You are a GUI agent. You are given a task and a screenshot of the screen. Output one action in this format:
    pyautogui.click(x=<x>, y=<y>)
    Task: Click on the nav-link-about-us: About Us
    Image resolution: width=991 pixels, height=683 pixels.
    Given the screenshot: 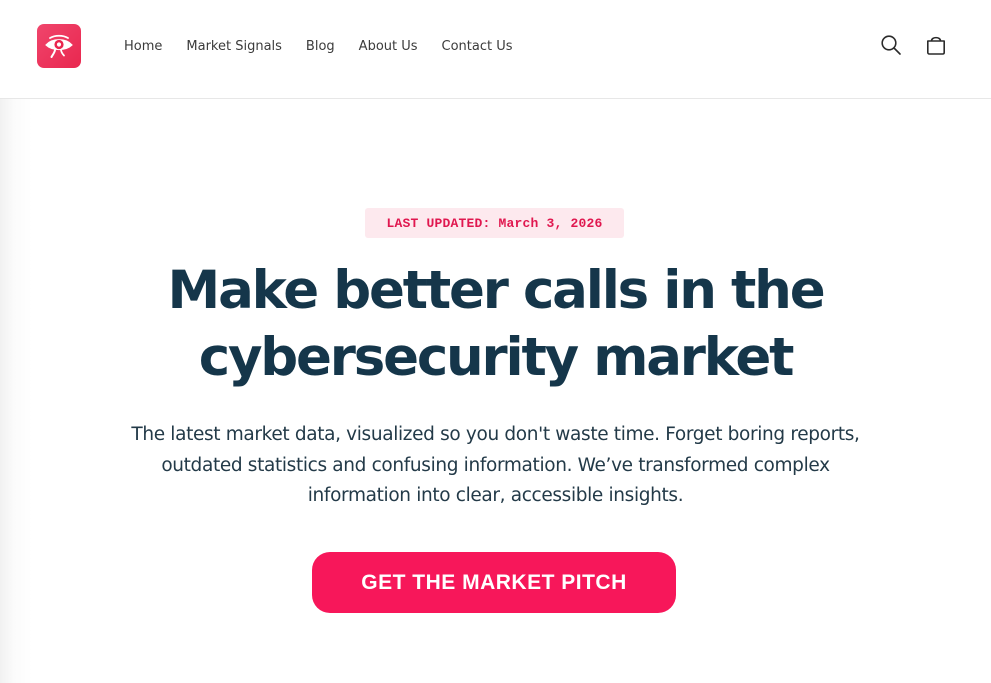 What is the action you would take?
    pyautogui.click(x=388, y=46)
    